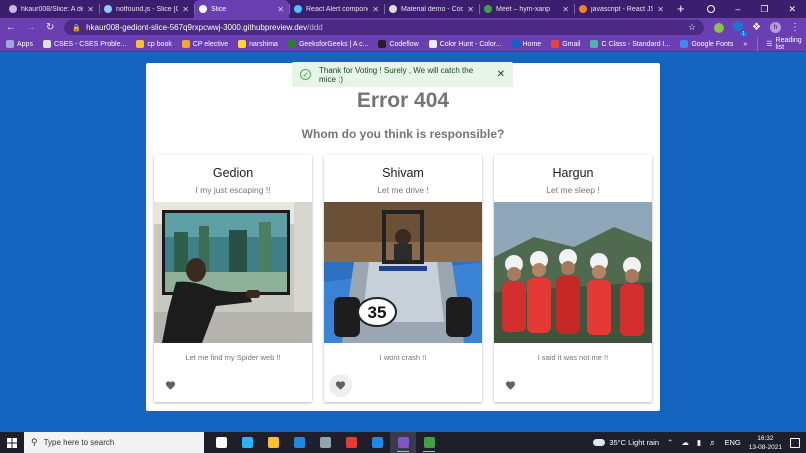 The height and width of the screenshot is (453, 806). I want to click on tab-label: Slice, so click(219, 9).